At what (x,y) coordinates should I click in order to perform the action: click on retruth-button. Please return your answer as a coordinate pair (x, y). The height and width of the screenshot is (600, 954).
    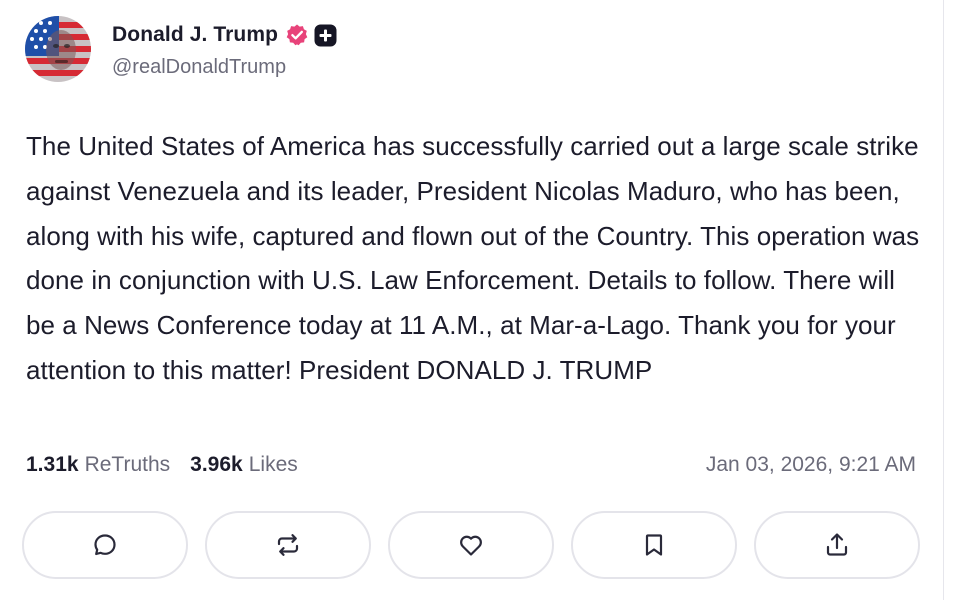
    Looking at the image, I should click on (288, 545).